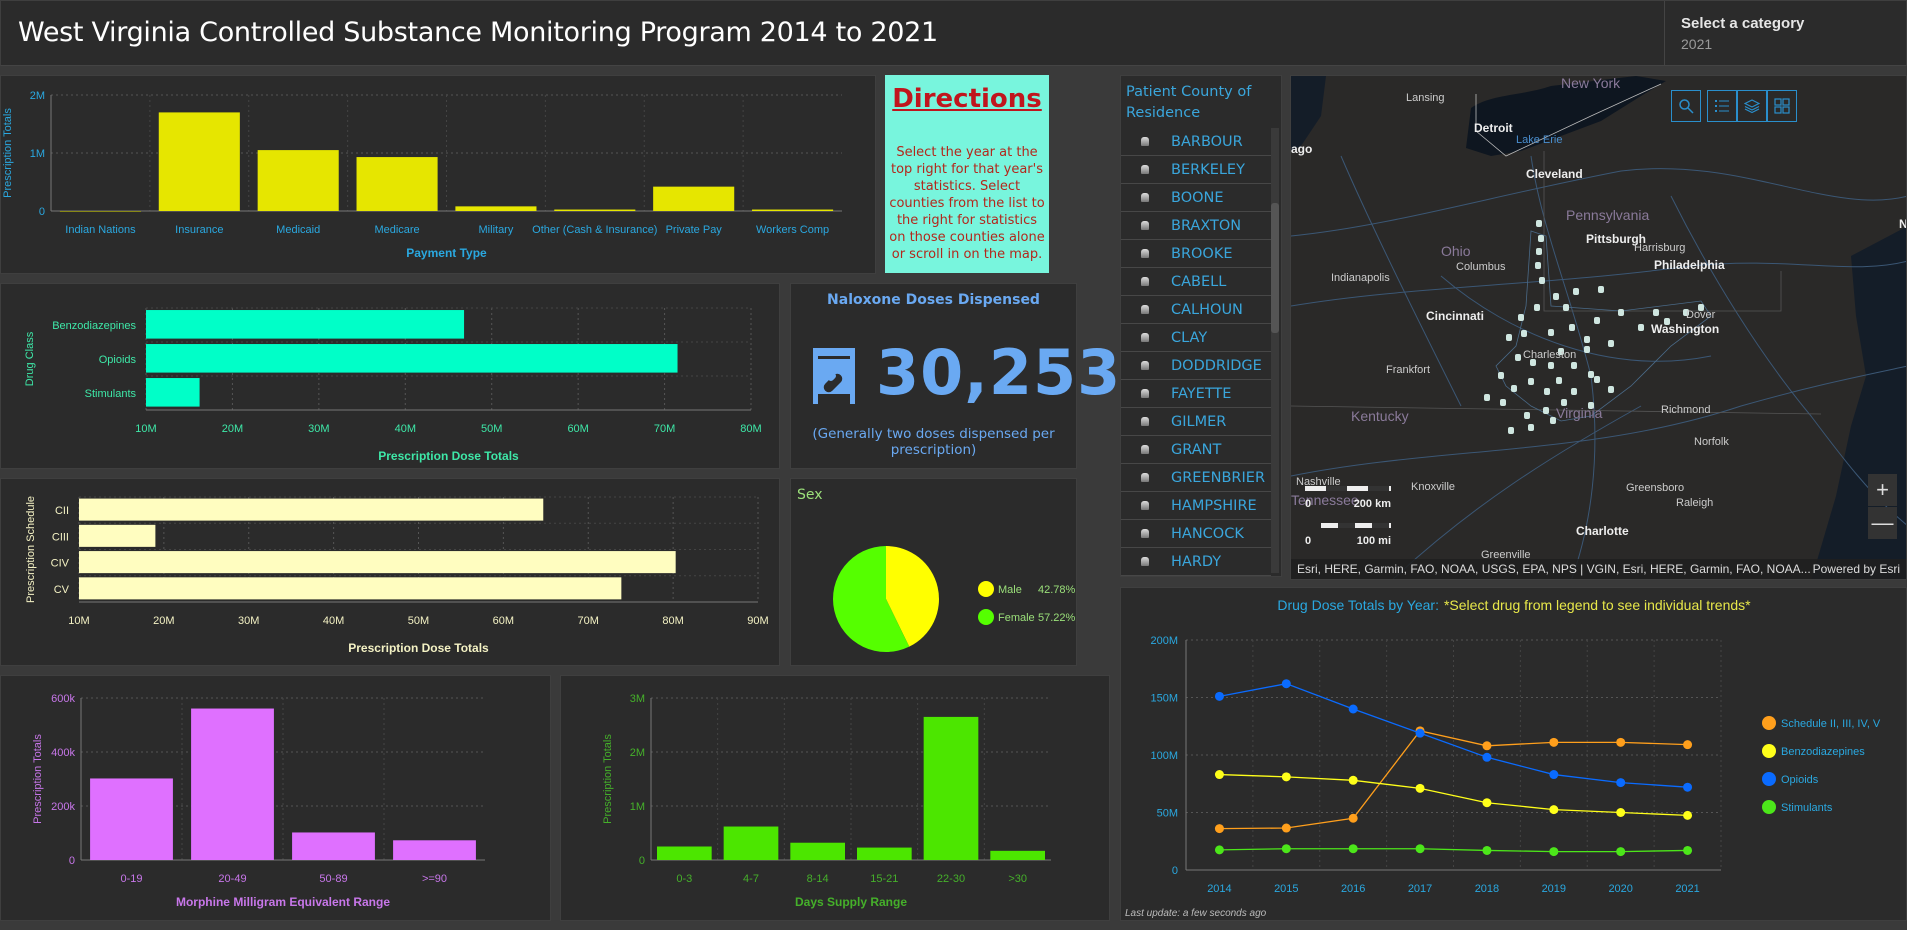  What do you see at coordinates (298, 180) in the screenshot?
I see `bar-medicaid` at bounding box center [298, 180].